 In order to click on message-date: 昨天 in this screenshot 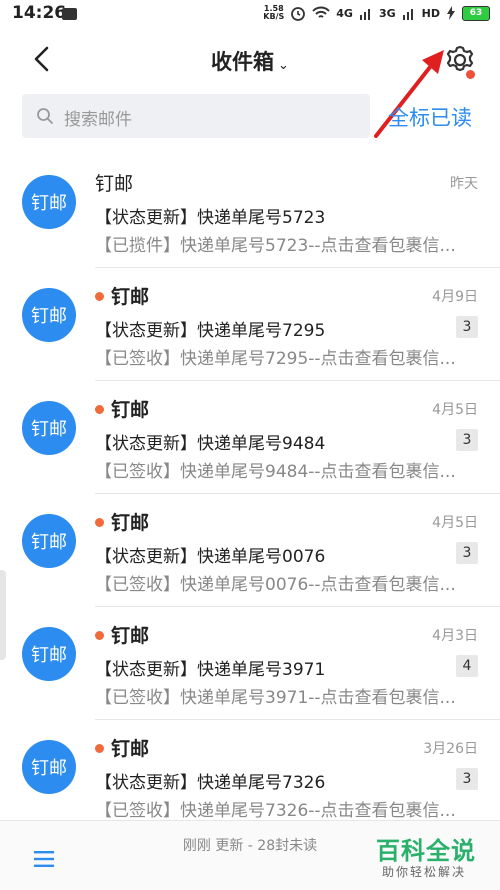, I will do `click(464, 184)`.